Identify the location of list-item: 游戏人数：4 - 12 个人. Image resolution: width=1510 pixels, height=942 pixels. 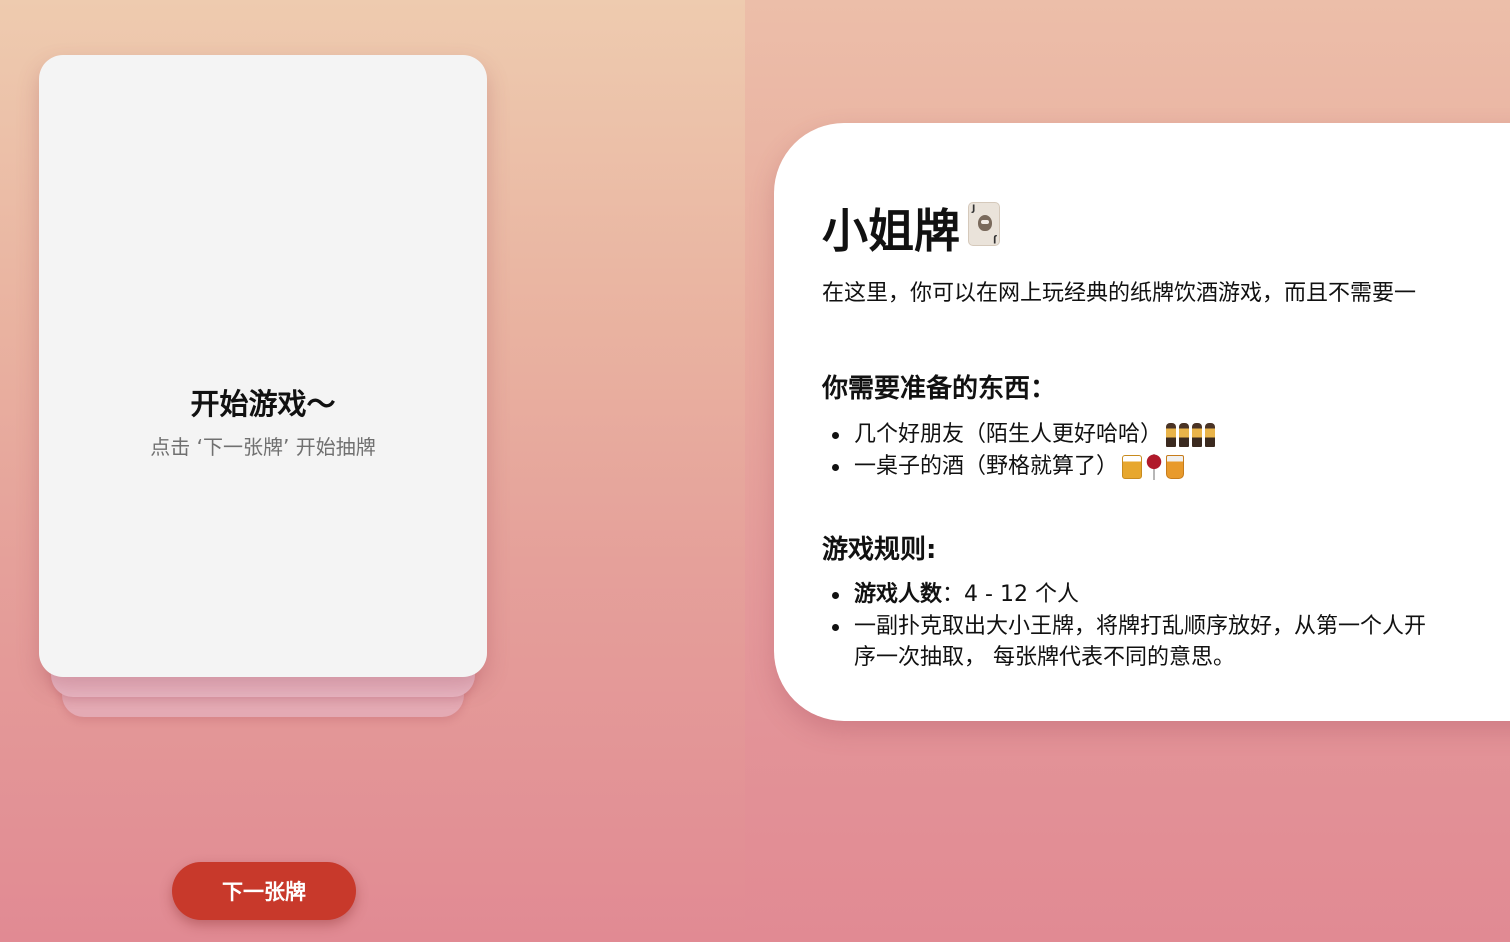
(1171, 595).